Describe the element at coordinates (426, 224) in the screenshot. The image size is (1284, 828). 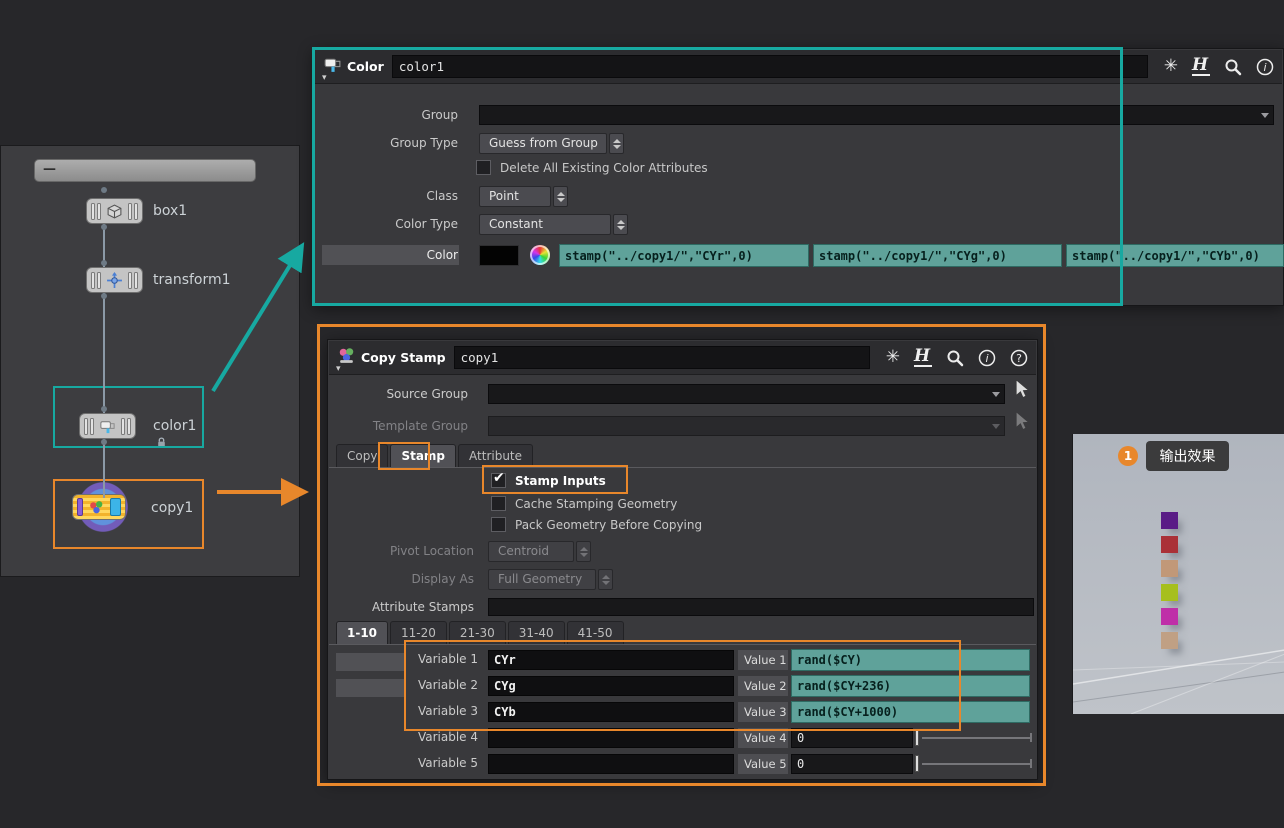
I see `color-type-label: Color Type` at that location.